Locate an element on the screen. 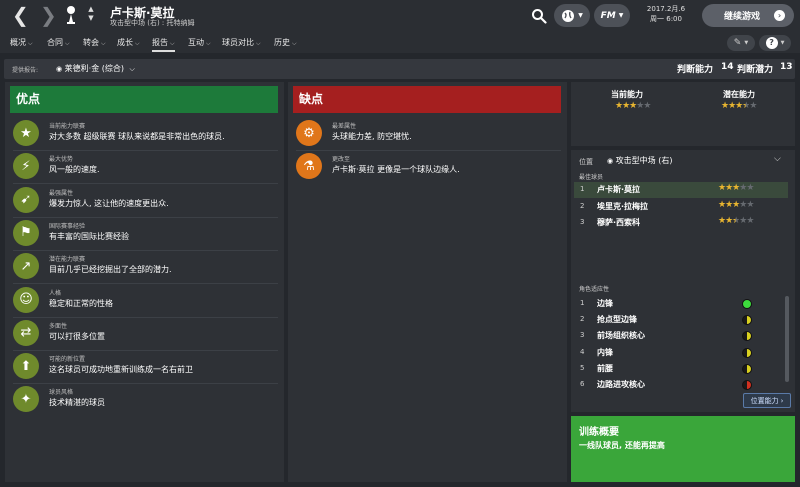  best-player-row: 3 穆萨·西索科 ★★★★★ is located at coordinates (681, 223).